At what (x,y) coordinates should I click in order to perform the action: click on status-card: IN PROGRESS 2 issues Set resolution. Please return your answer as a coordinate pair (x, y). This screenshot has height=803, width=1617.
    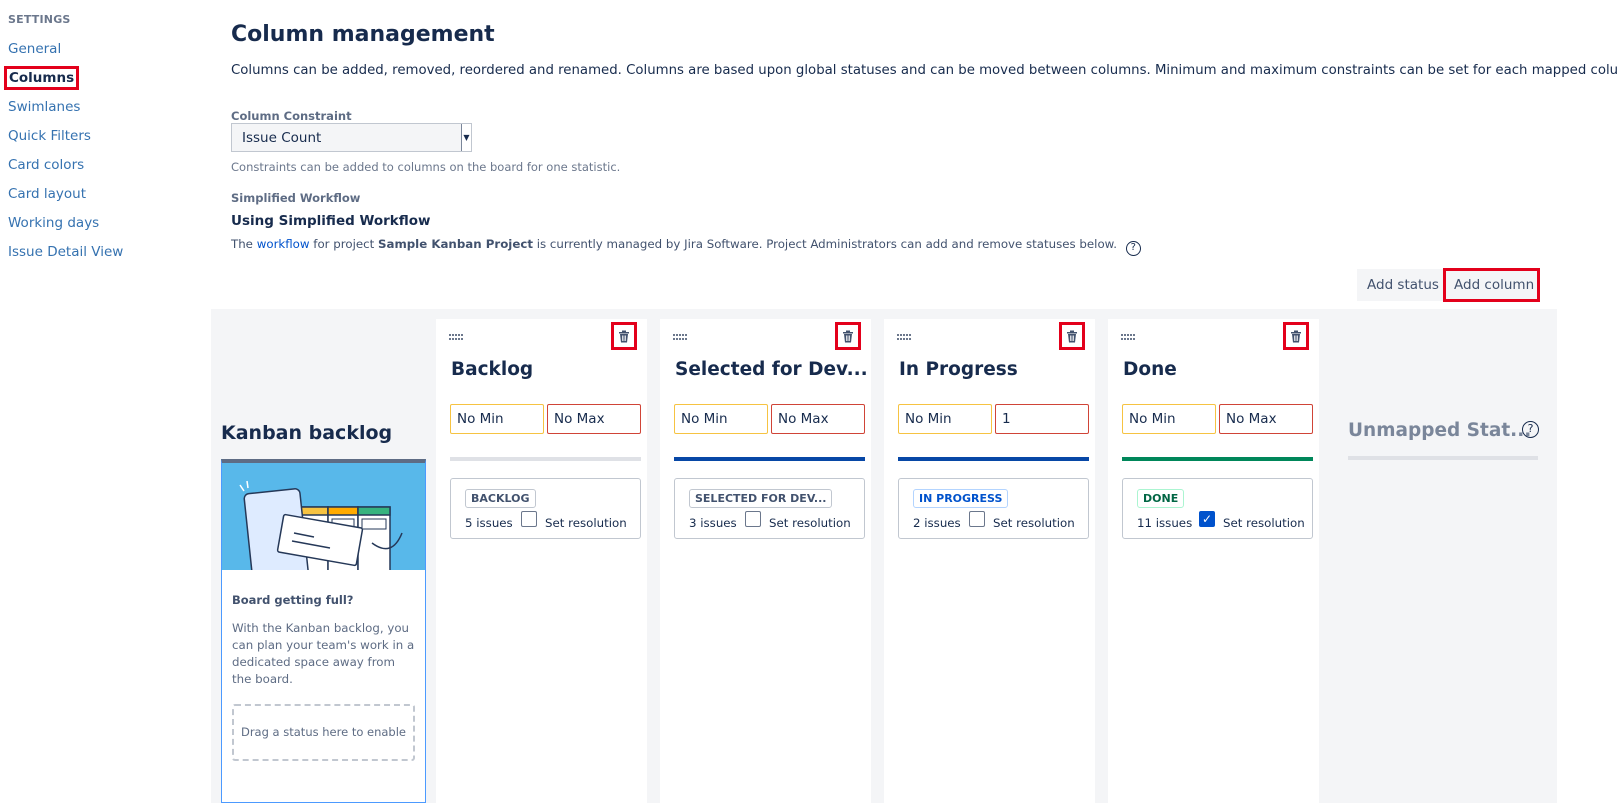
    Looking at the image, I should click on (993, 508).